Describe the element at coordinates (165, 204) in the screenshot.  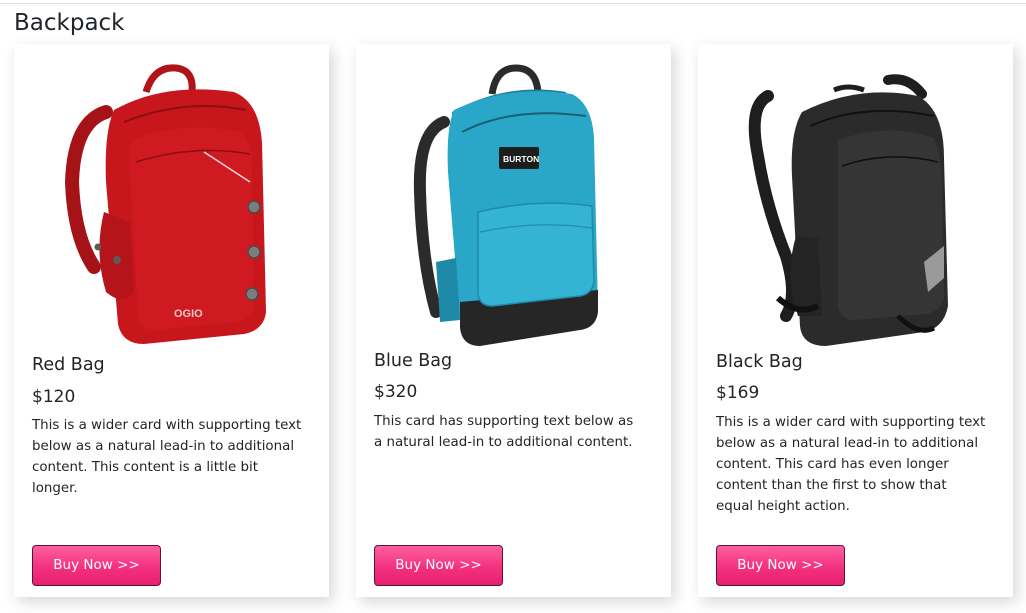
I see `red-backpack-image: OGIO` at that location.